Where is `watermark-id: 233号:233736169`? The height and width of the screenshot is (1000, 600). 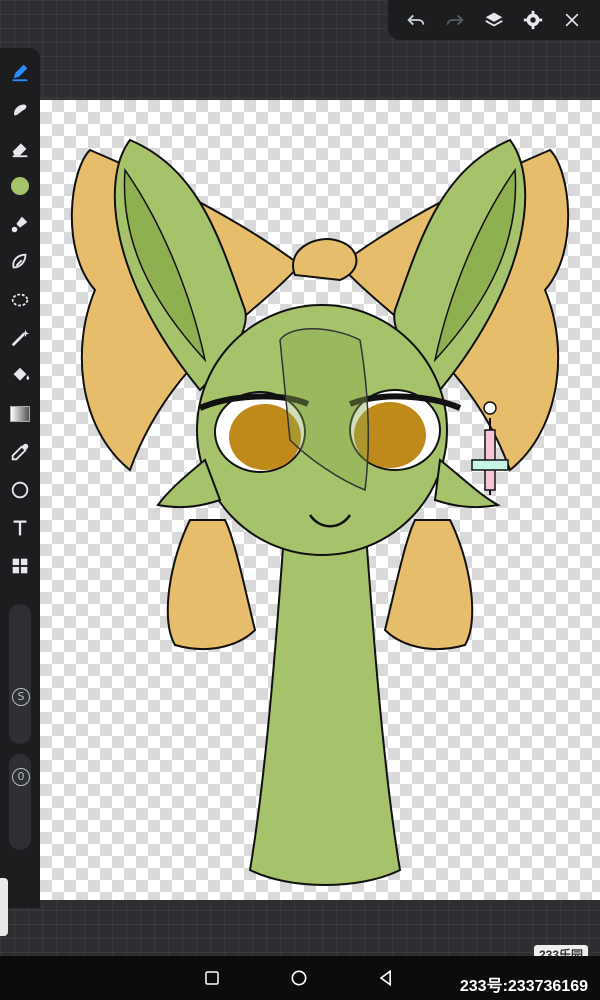
watermark-id: 233号:233736169 is located at coordinates (523, 986).